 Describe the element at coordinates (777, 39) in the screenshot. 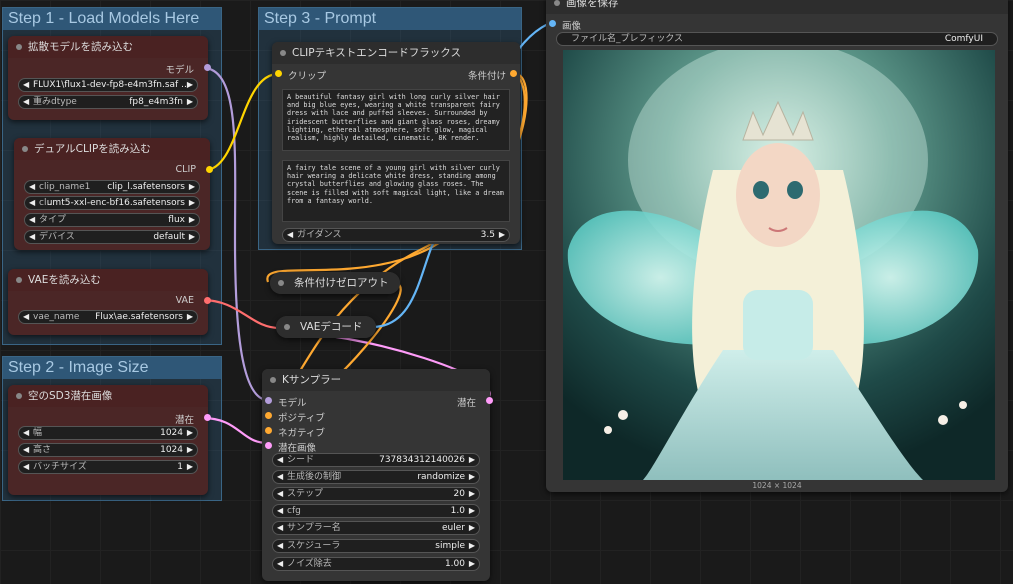

I see `filename-prefix-input: ファイル名_プレフィックス ComfyUI` at that location.